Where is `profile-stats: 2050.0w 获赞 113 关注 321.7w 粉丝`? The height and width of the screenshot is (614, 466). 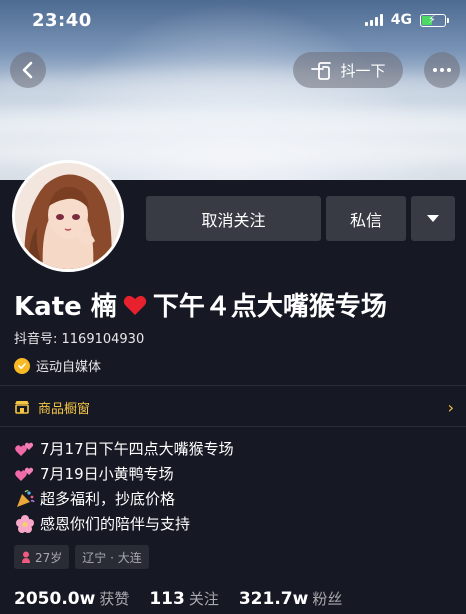
profile-stats: 2050.0w 获赞 113 关注 321.7w 粉丝 is located at coordinates (178, 598).